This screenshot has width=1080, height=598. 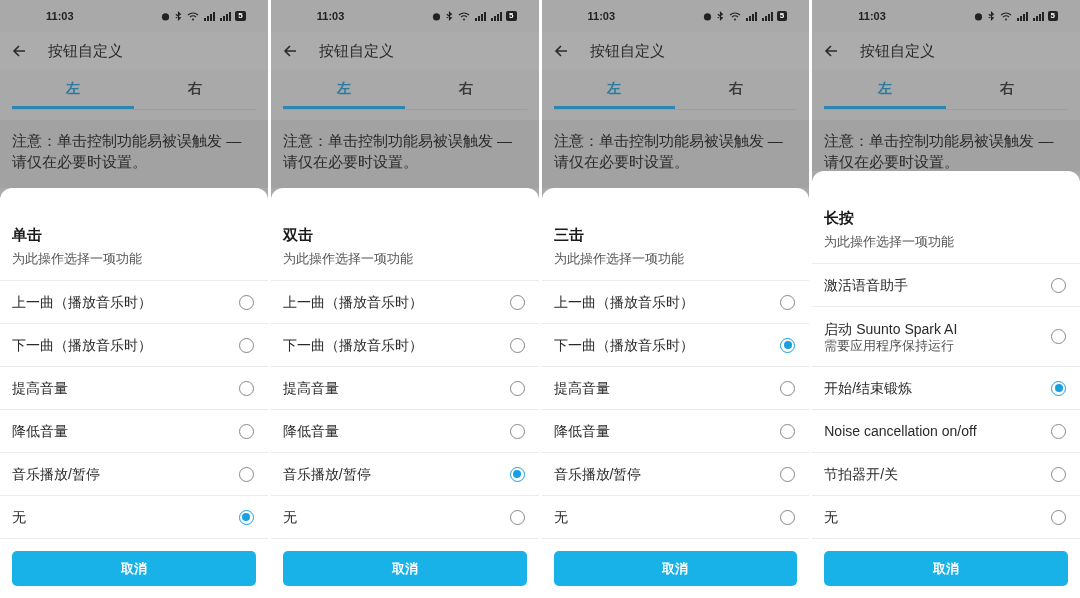 What do you see at coordinates (569, 235) in the screenshot?
I see `sheet-title: 三击` at bounding box center [569, 235].